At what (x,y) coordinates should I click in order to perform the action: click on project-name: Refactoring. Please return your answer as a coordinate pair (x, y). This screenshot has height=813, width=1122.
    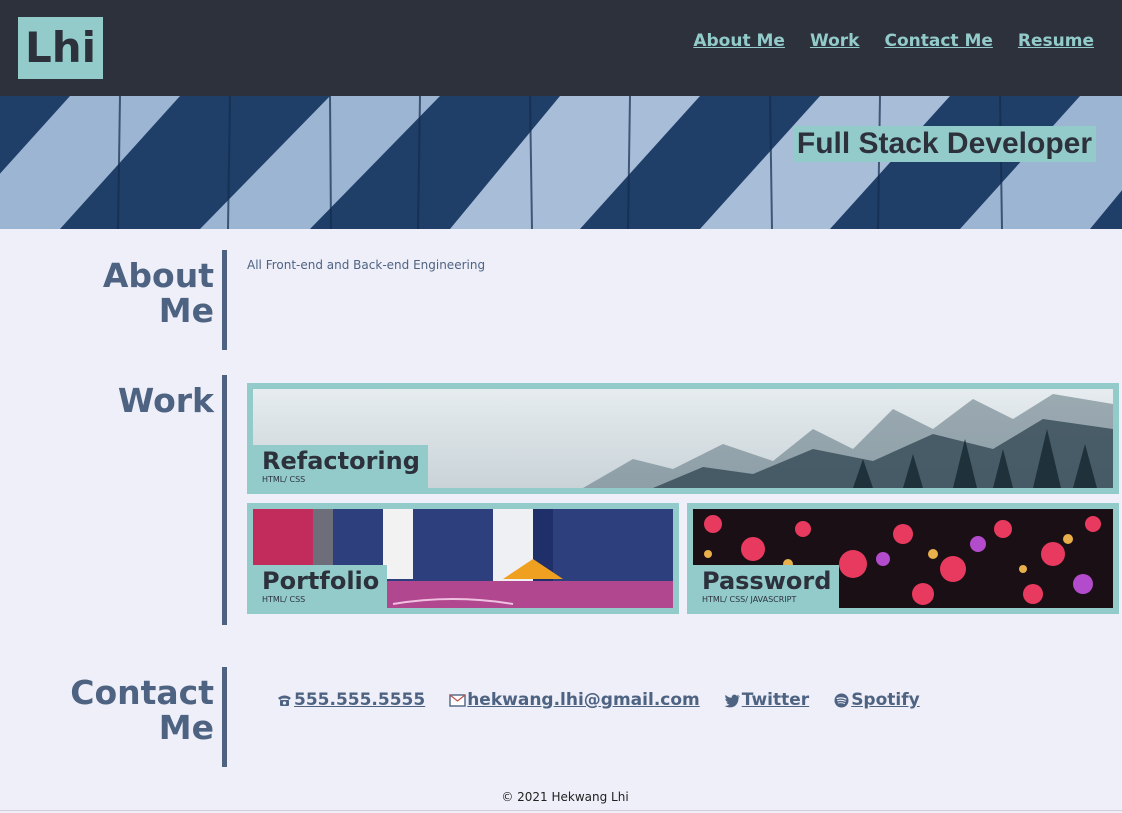
    Looking at the image, I should click on (341, 461).